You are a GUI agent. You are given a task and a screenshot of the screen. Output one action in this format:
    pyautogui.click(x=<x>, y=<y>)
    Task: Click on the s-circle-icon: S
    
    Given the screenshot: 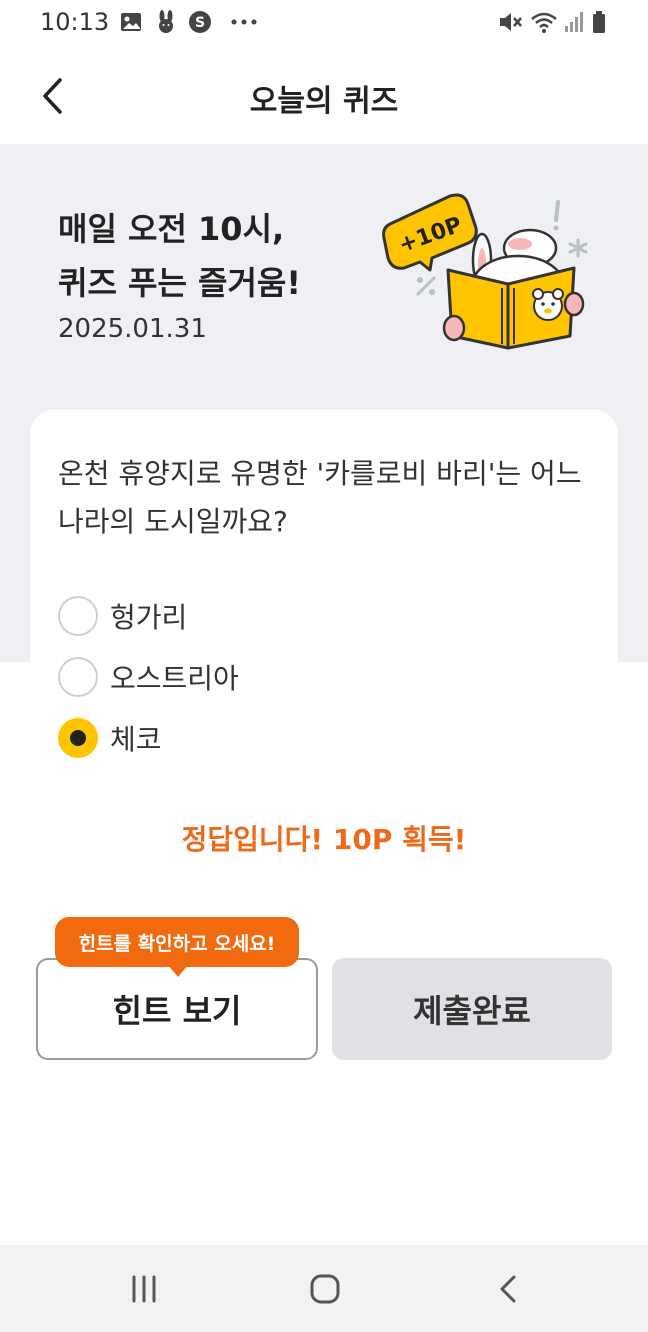 What is the action you would take?
    pyautogui.click(x=200, y=22)
    